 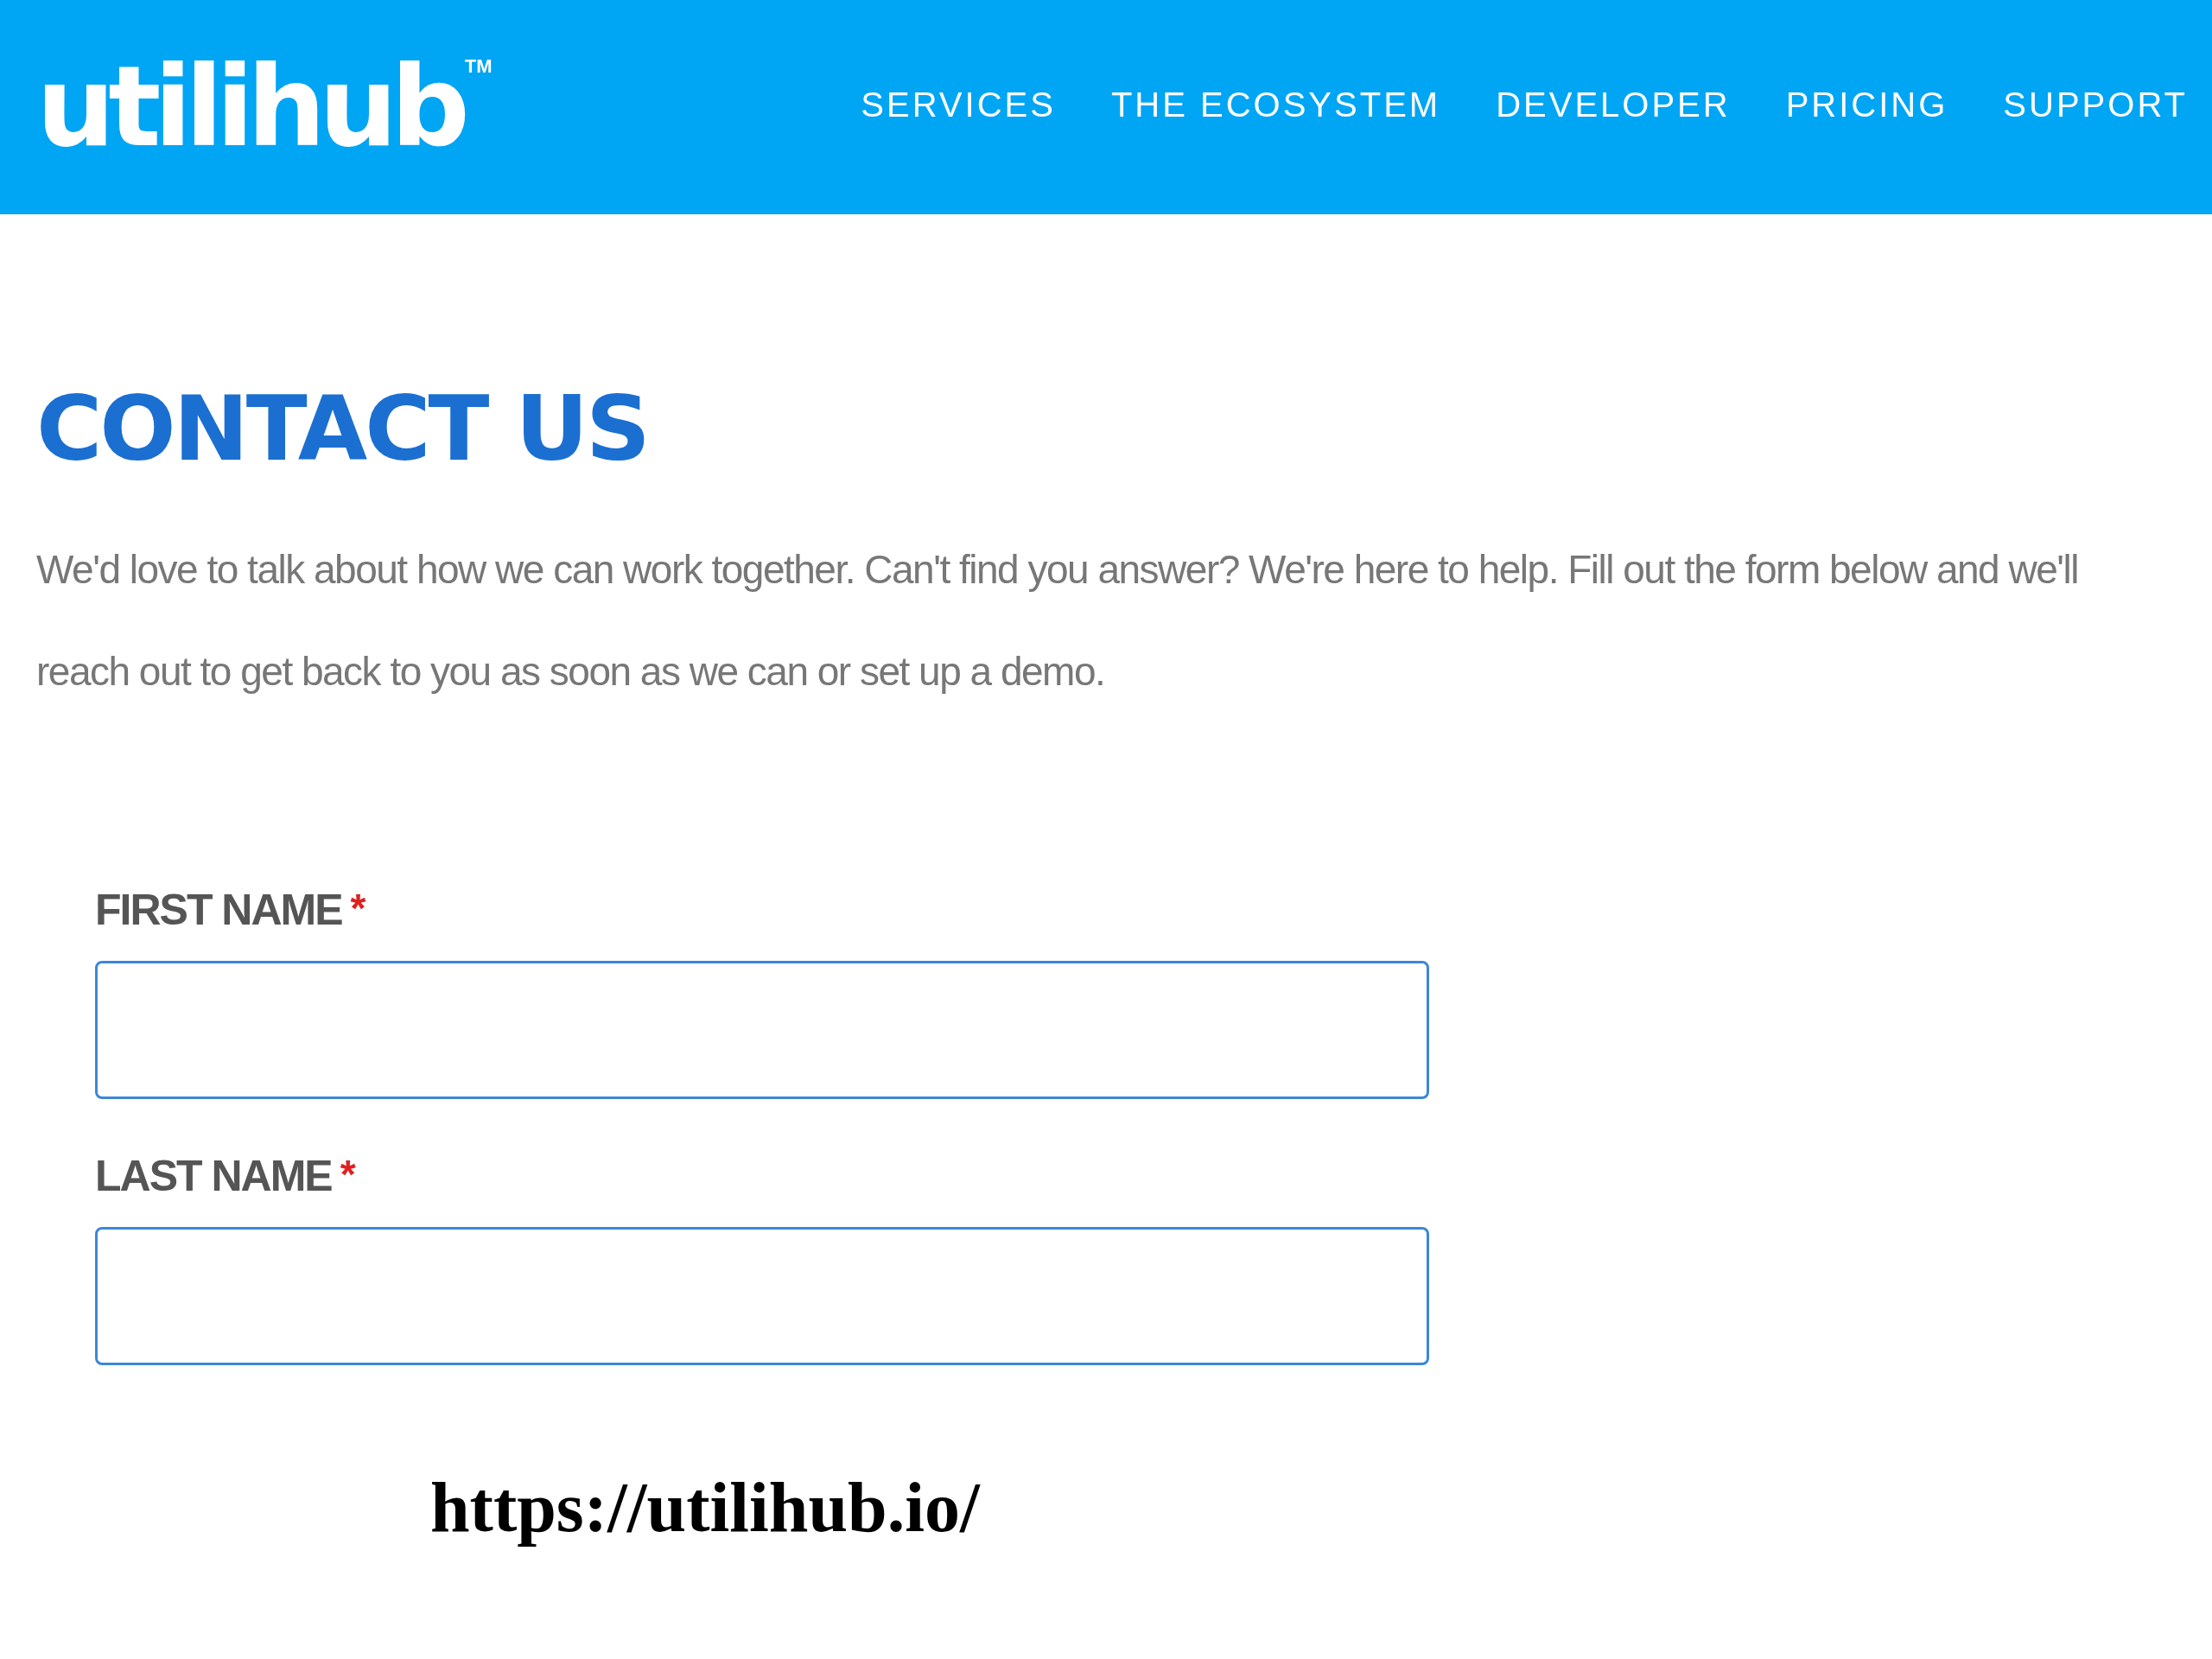 What do you see at coordinates (706, 1507) in the screenshot?
I see `url-caption: https://utilihub.io/` at bounding box center [706, 1507].